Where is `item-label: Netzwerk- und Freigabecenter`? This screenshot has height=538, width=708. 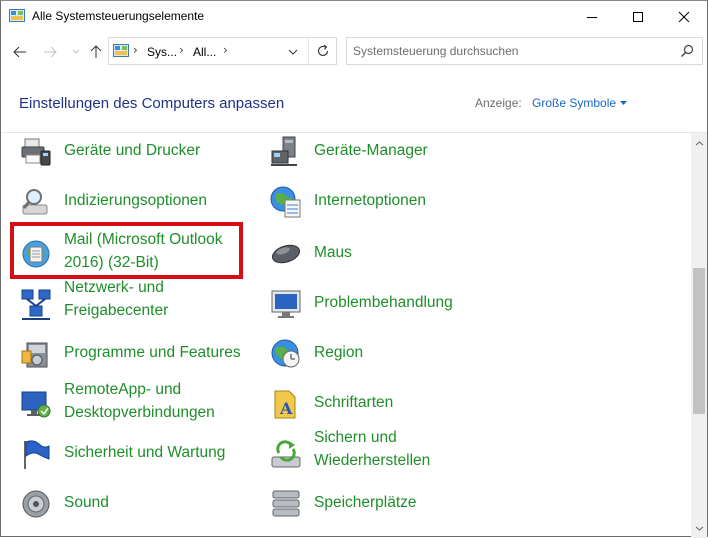
item-label: Netzwerk- und Freigabecenter is located at coordinates (116, 299).